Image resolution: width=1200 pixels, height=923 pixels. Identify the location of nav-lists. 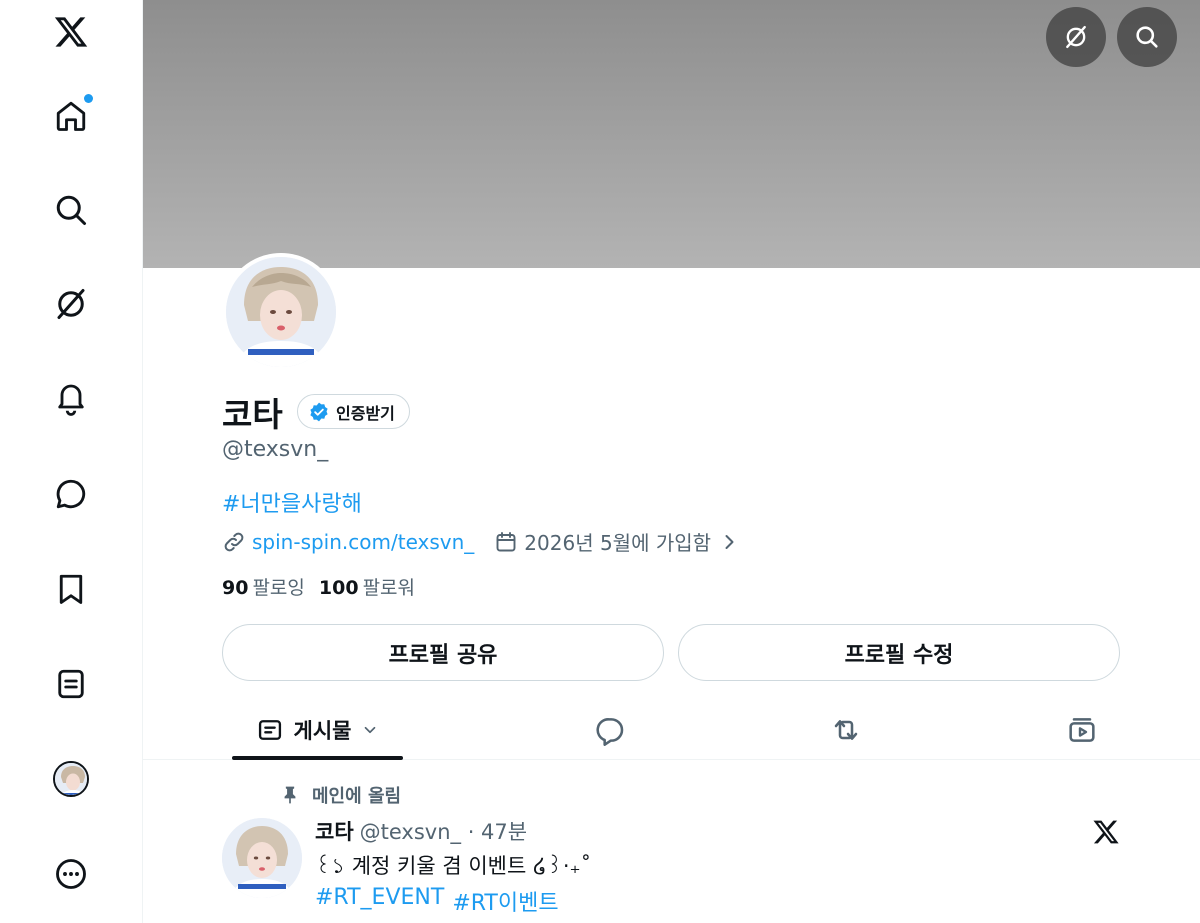
(71, 684).